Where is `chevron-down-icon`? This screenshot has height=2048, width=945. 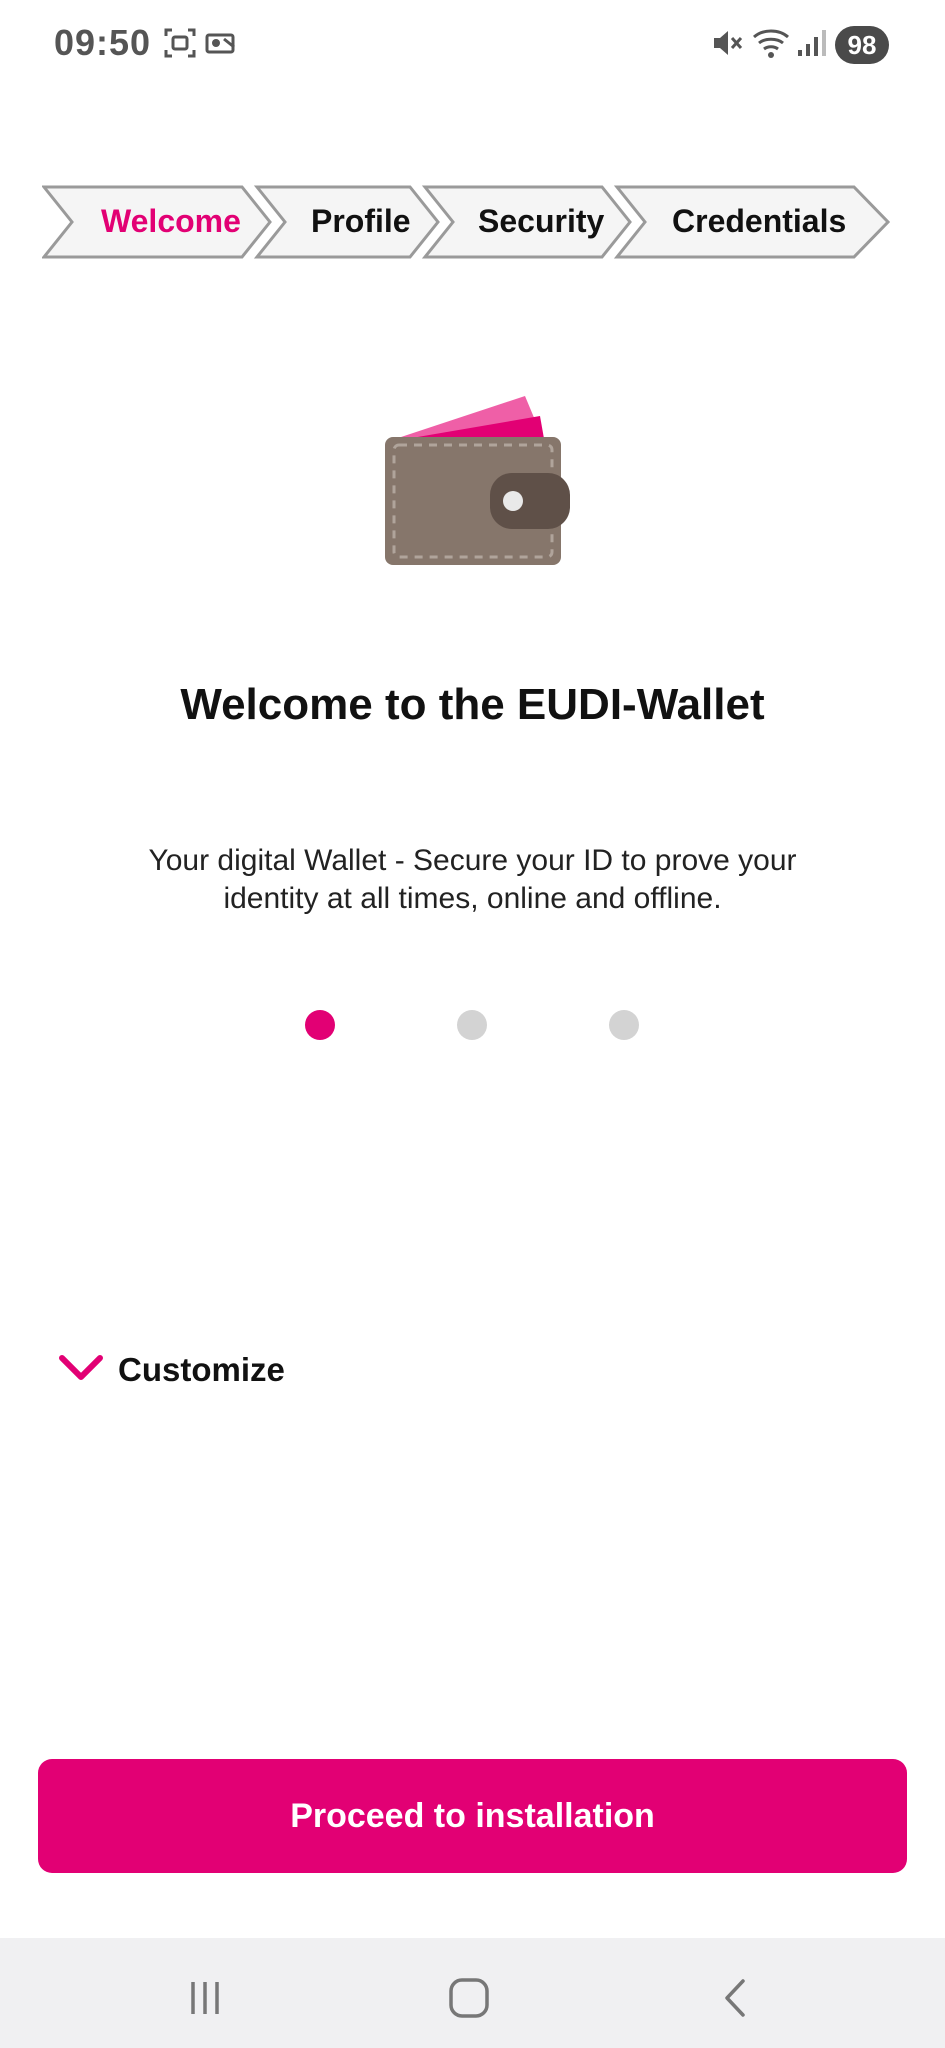 chevron-down-icon is located at coordinates (81, 1370).